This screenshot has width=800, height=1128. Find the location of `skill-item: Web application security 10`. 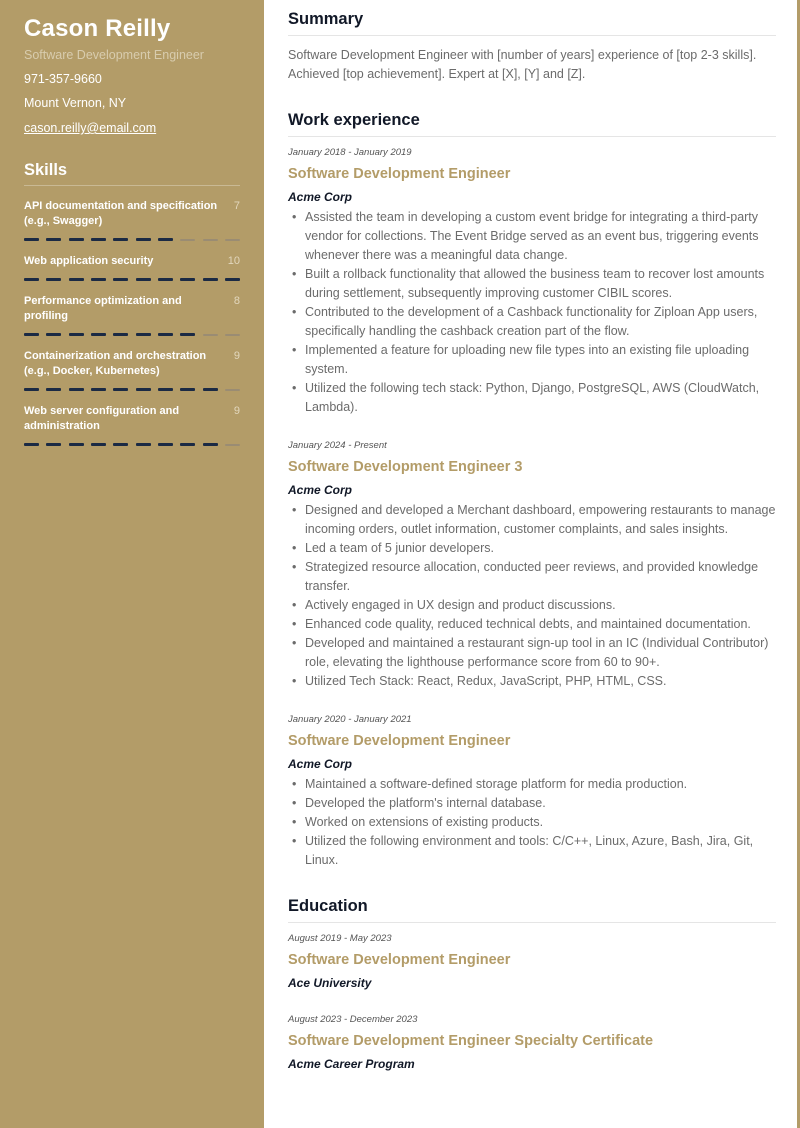

skill-item: Web application security 10 is located at coordinates (132, 267).